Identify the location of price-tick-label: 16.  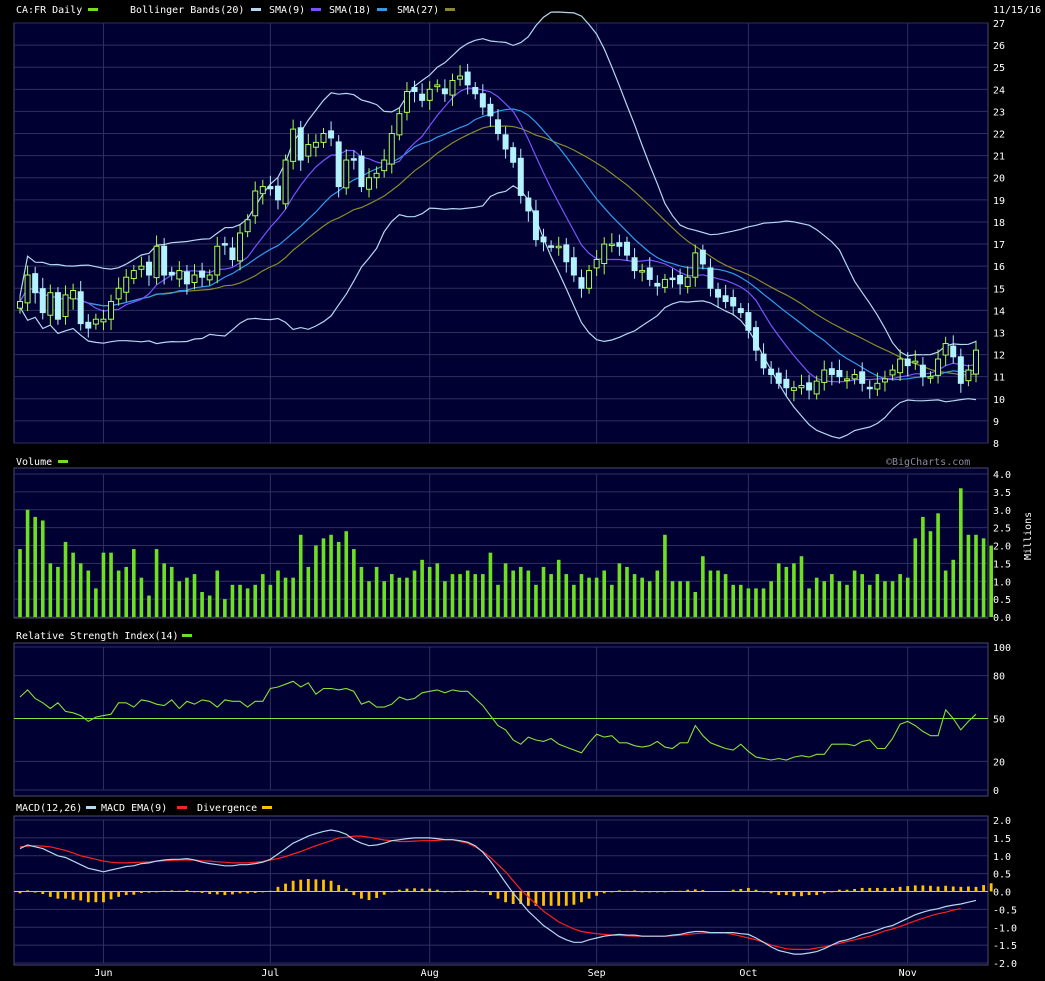
(999, 267).